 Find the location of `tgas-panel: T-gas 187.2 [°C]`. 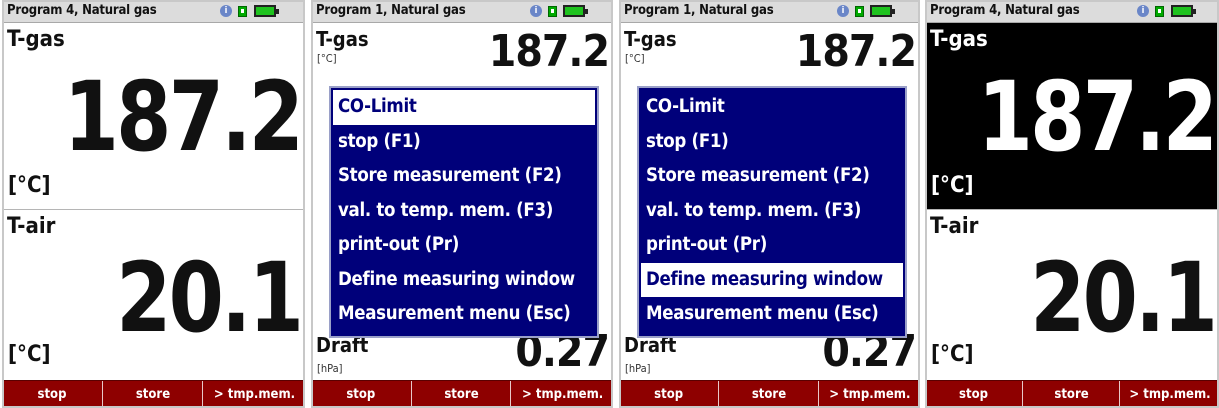

tgas-panel: T-gas 187.2 [°C] is located at coordinates (153, 116).